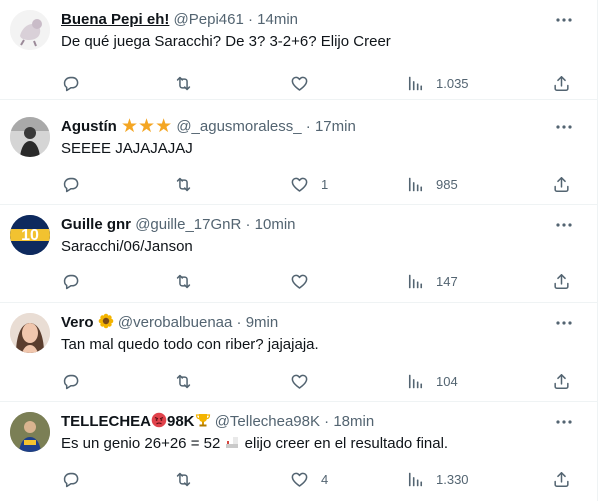  What do you see at coordinates (335, 126) in the screenshot?
I see `timestamp: 17min` at bounding box center [335, 126].